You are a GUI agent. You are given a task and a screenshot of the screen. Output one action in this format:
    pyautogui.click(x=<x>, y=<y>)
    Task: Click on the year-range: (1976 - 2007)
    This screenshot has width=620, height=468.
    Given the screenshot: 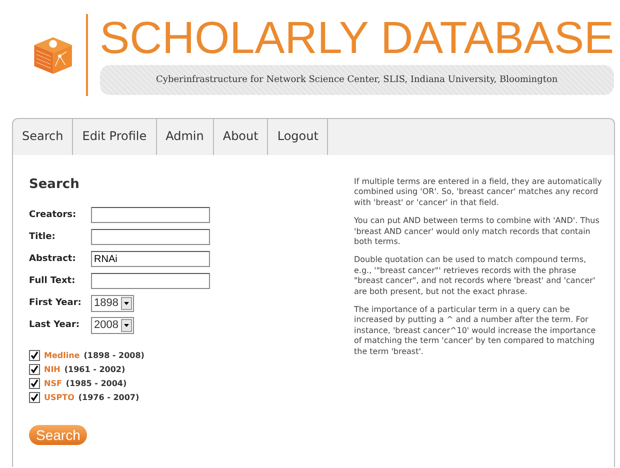 What is the action you would take?
    pyautogui.click(x=109, y=397)
    